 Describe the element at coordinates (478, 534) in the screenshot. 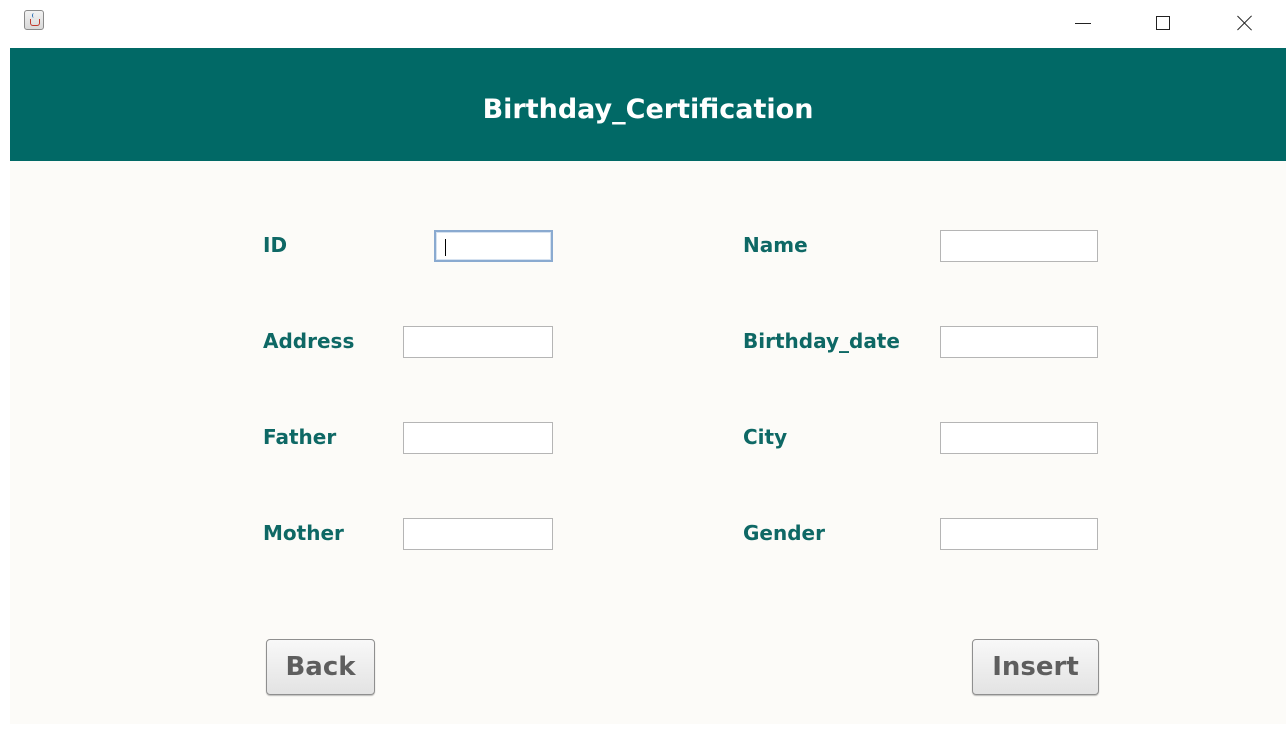

I see `mother-field` at that location.